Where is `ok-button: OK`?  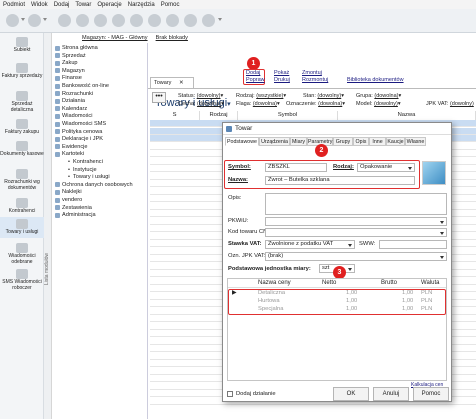 ok-button: OK is located at coordinates (351, 394).